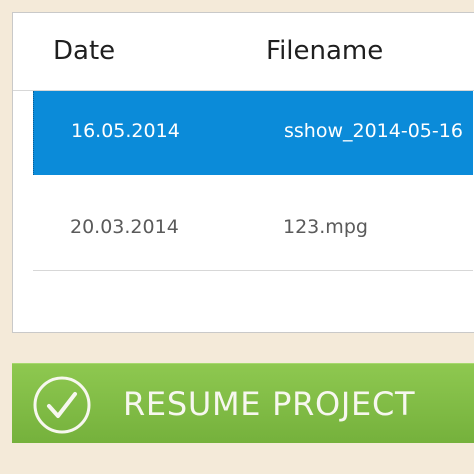  Describe the element at coordinates (325, 227) in the screenshot. I see `row-filename: 123.mpg` at that location.